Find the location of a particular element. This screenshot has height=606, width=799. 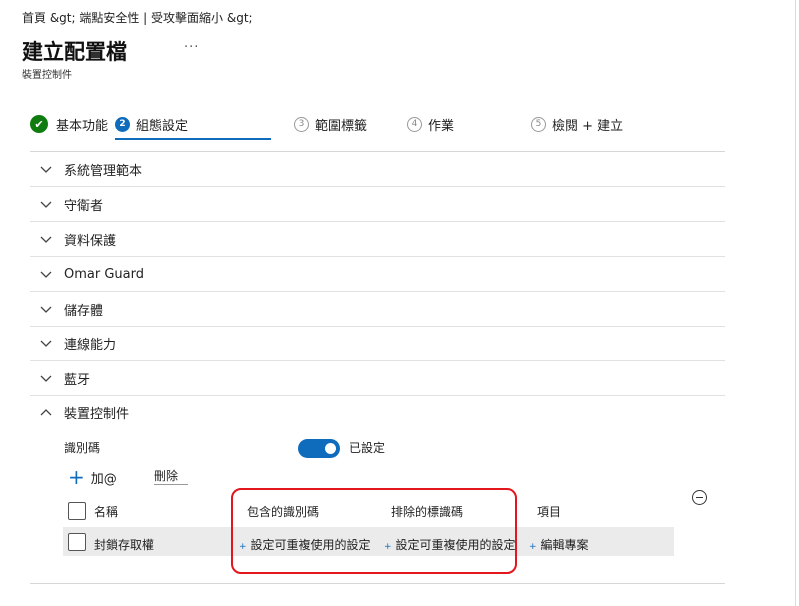

step-review-create: 5 檢閱 + 建立 is located at coordinates (577, 124).